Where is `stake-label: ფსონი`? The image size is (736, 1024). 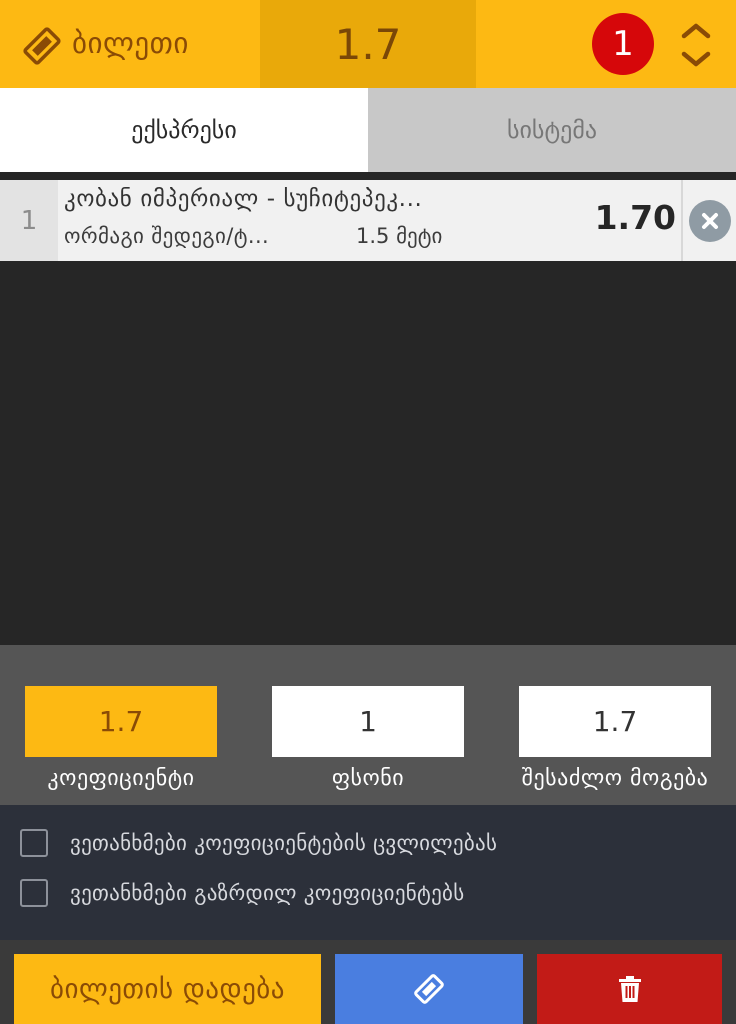 stake-label: ფსონი is located at coordinates (368, 778).